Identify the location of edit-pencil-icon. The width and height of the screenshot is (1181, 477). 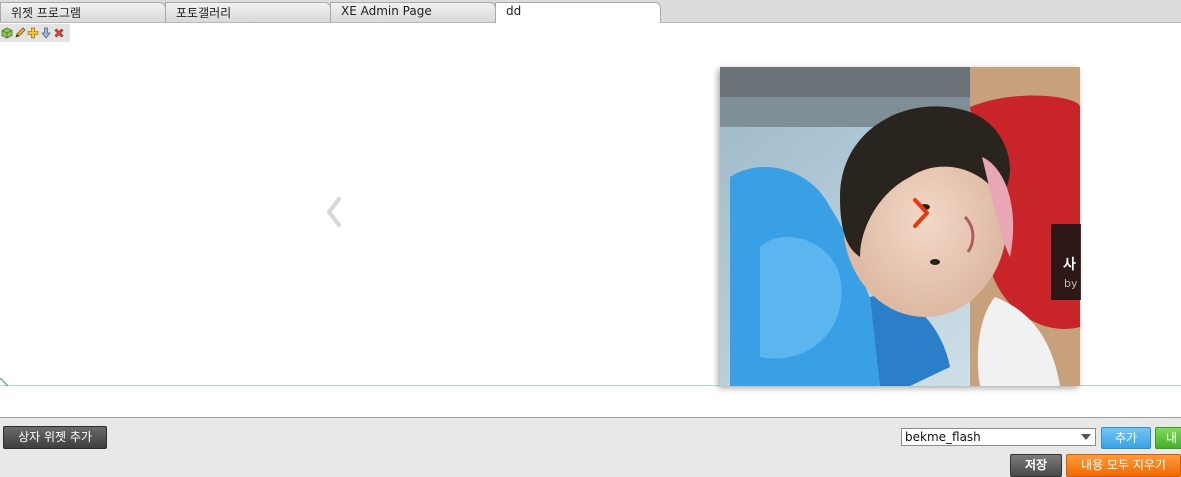
(20, 33).